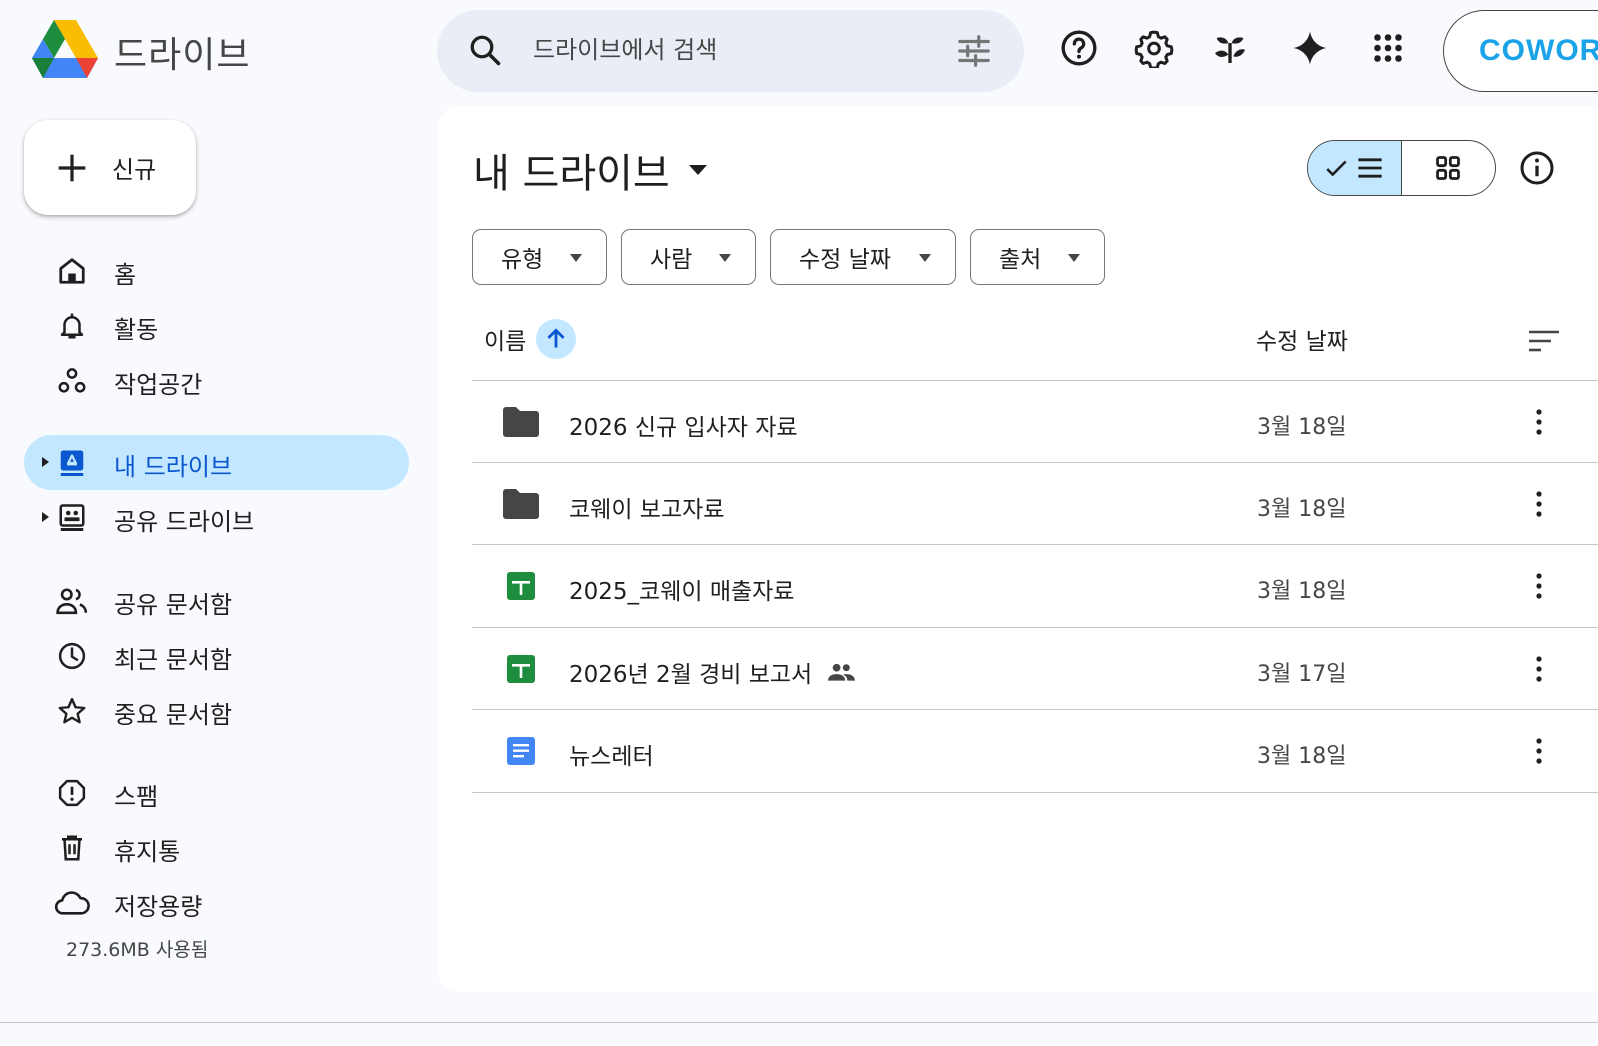 This screenshot has width=1598, height=1046. Describe the element at coordinates (216, 792) in the screenshot. I see `sidebar-item-spam: 스팸` at that location.